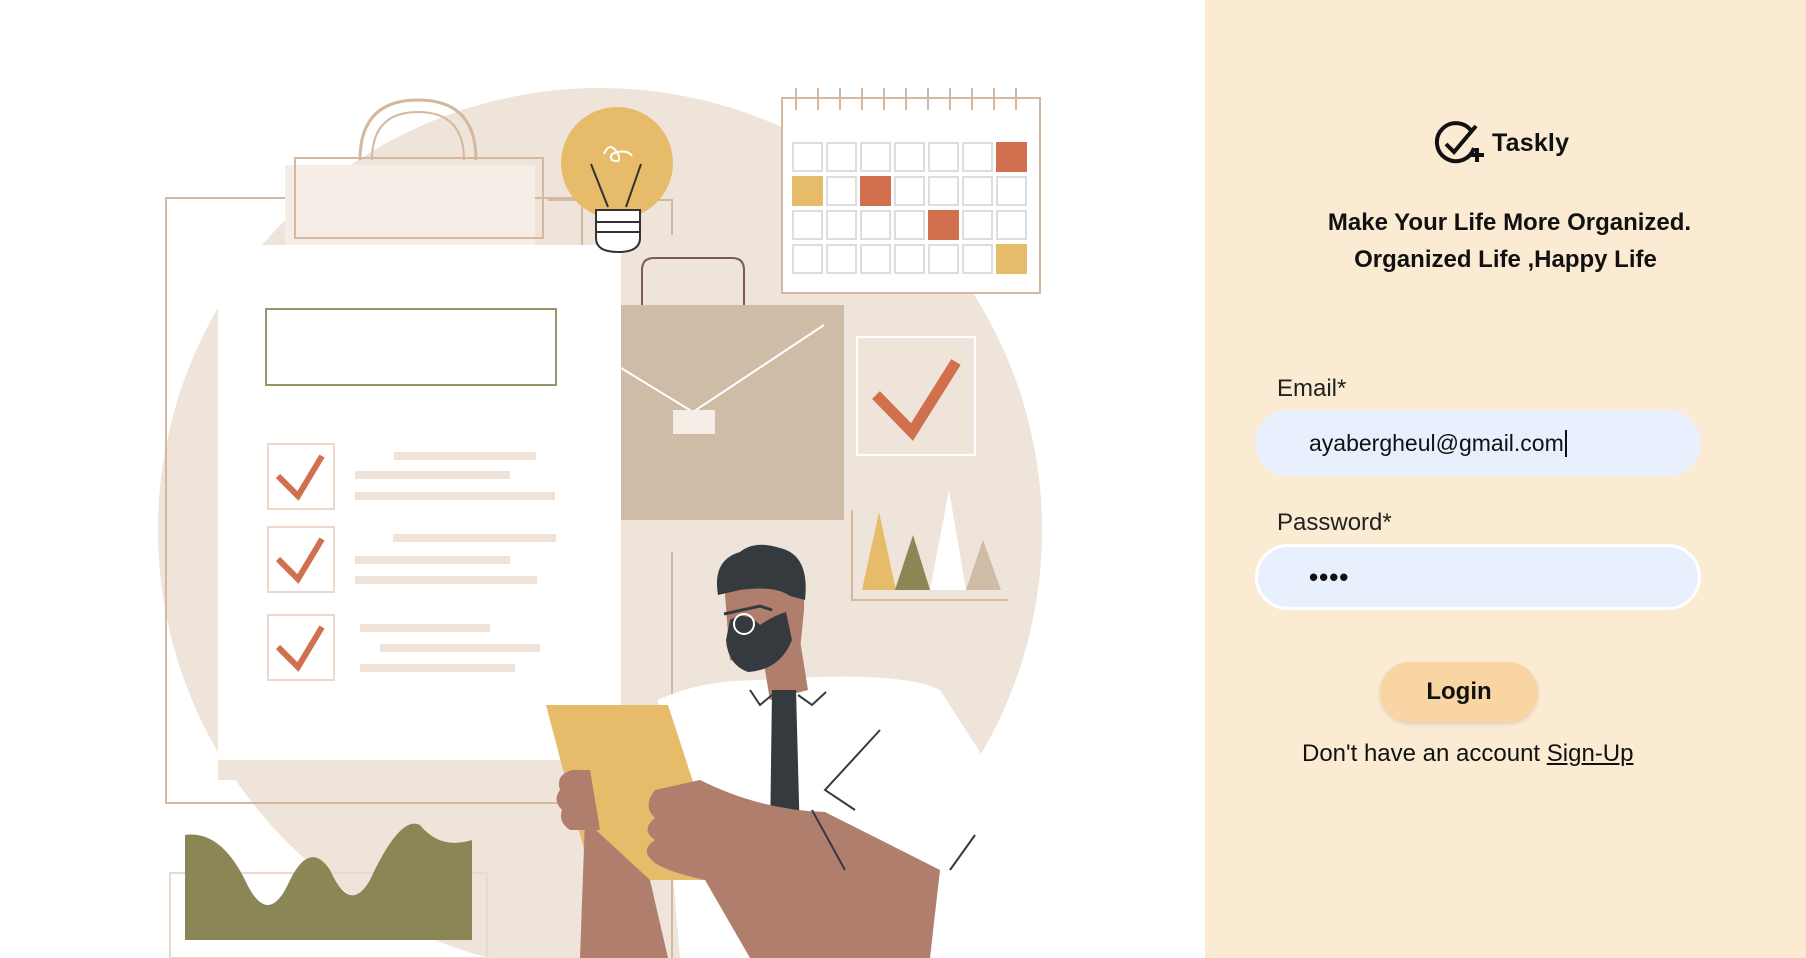  I want to click on calendar, so click(911, 191).